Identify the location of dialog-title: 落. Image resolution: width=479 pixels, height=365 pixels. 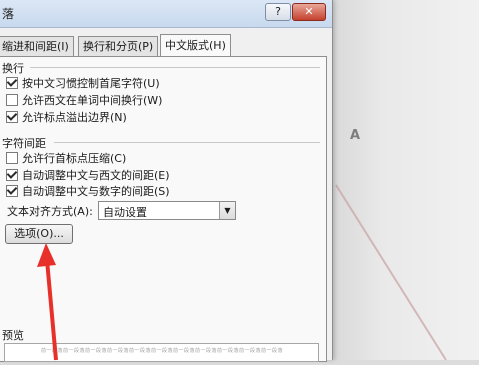
(8, 14).